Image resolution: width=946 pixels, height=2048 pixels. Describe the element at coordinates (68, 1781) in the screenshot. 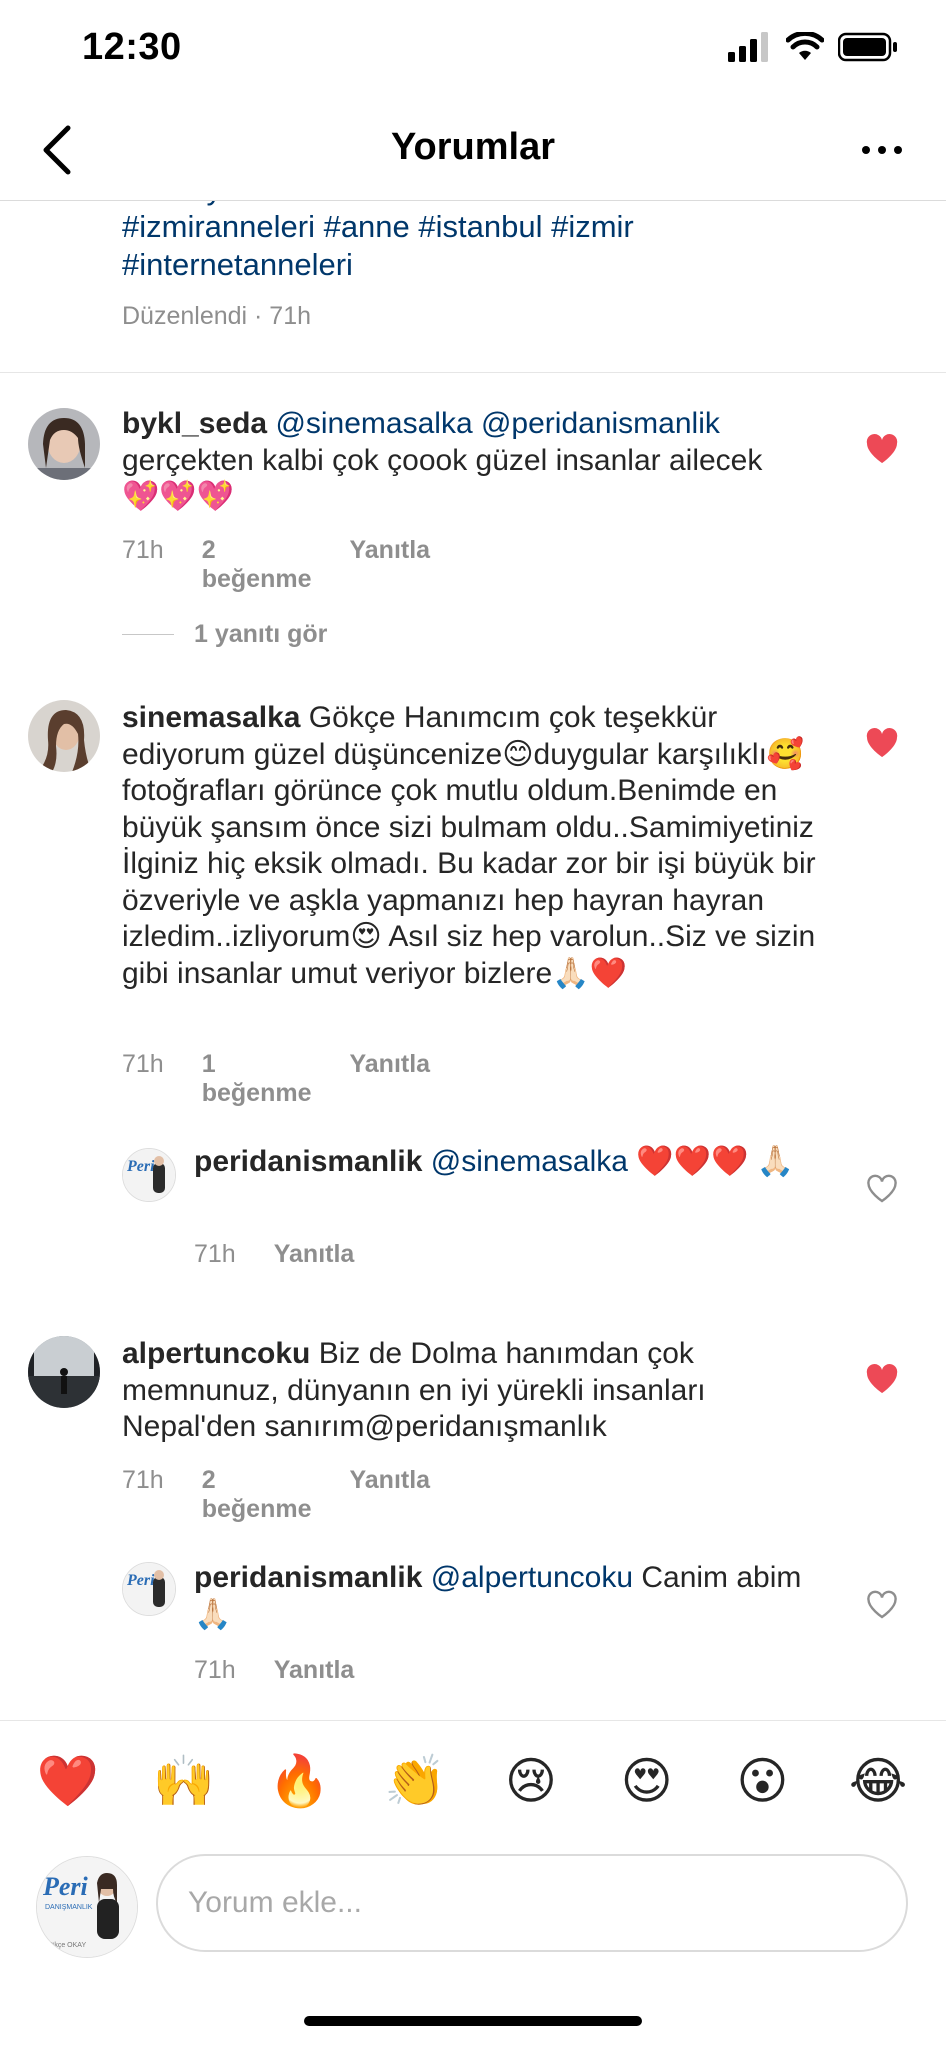

I see `reaction-heart-emoji: ❤️` at that location.